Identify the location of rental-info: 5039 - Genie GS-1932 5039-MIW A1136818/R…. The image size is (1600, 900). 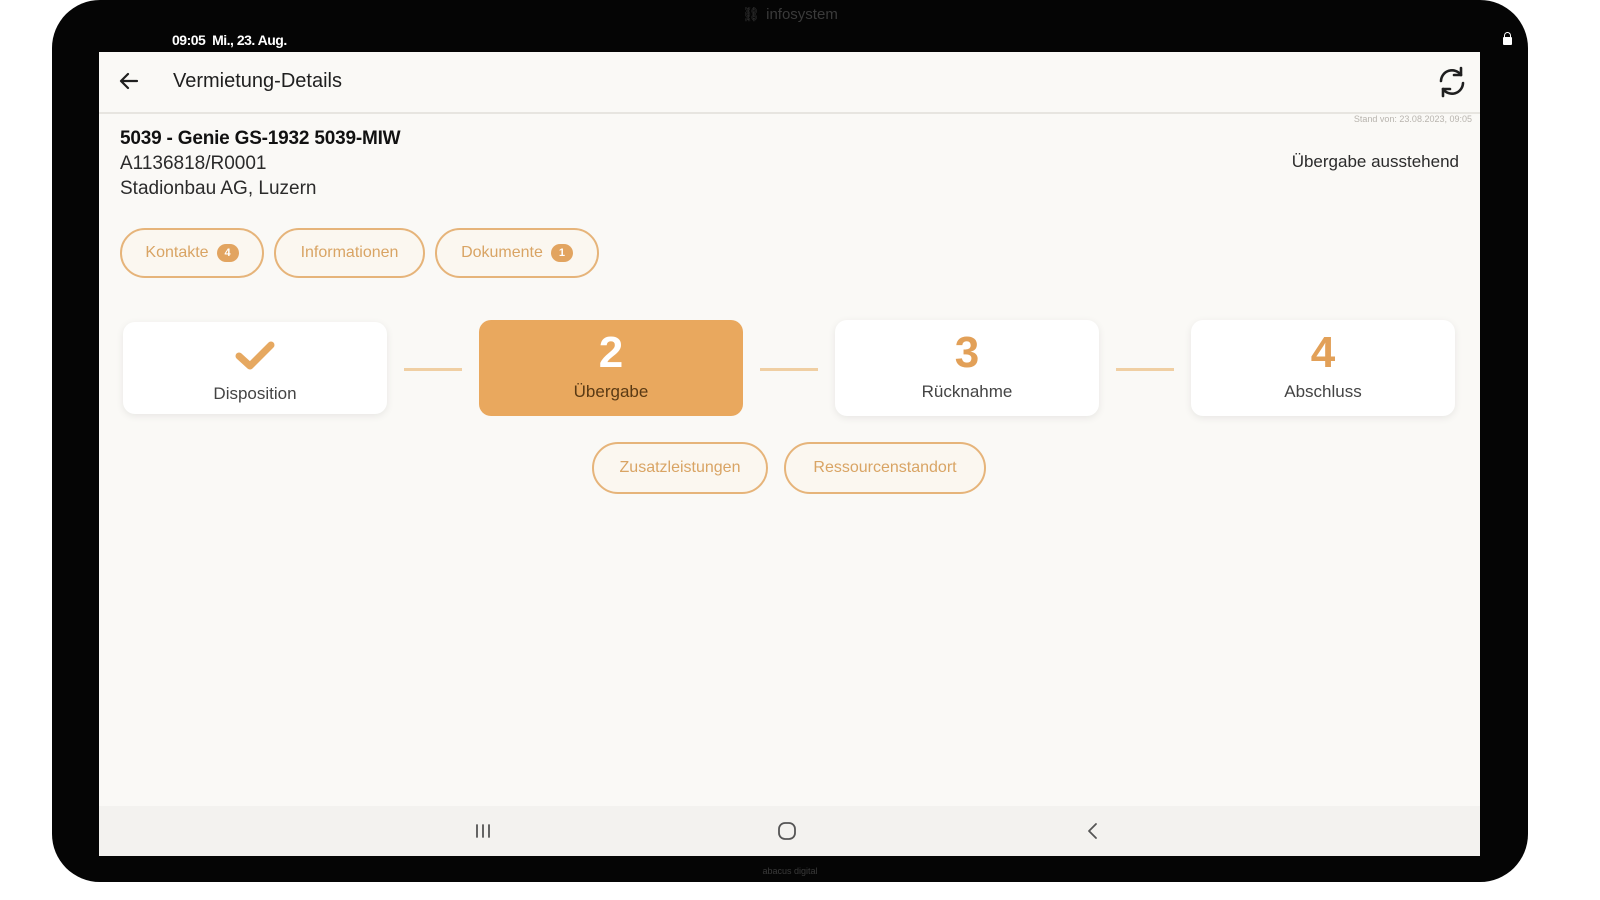
(260, 164).